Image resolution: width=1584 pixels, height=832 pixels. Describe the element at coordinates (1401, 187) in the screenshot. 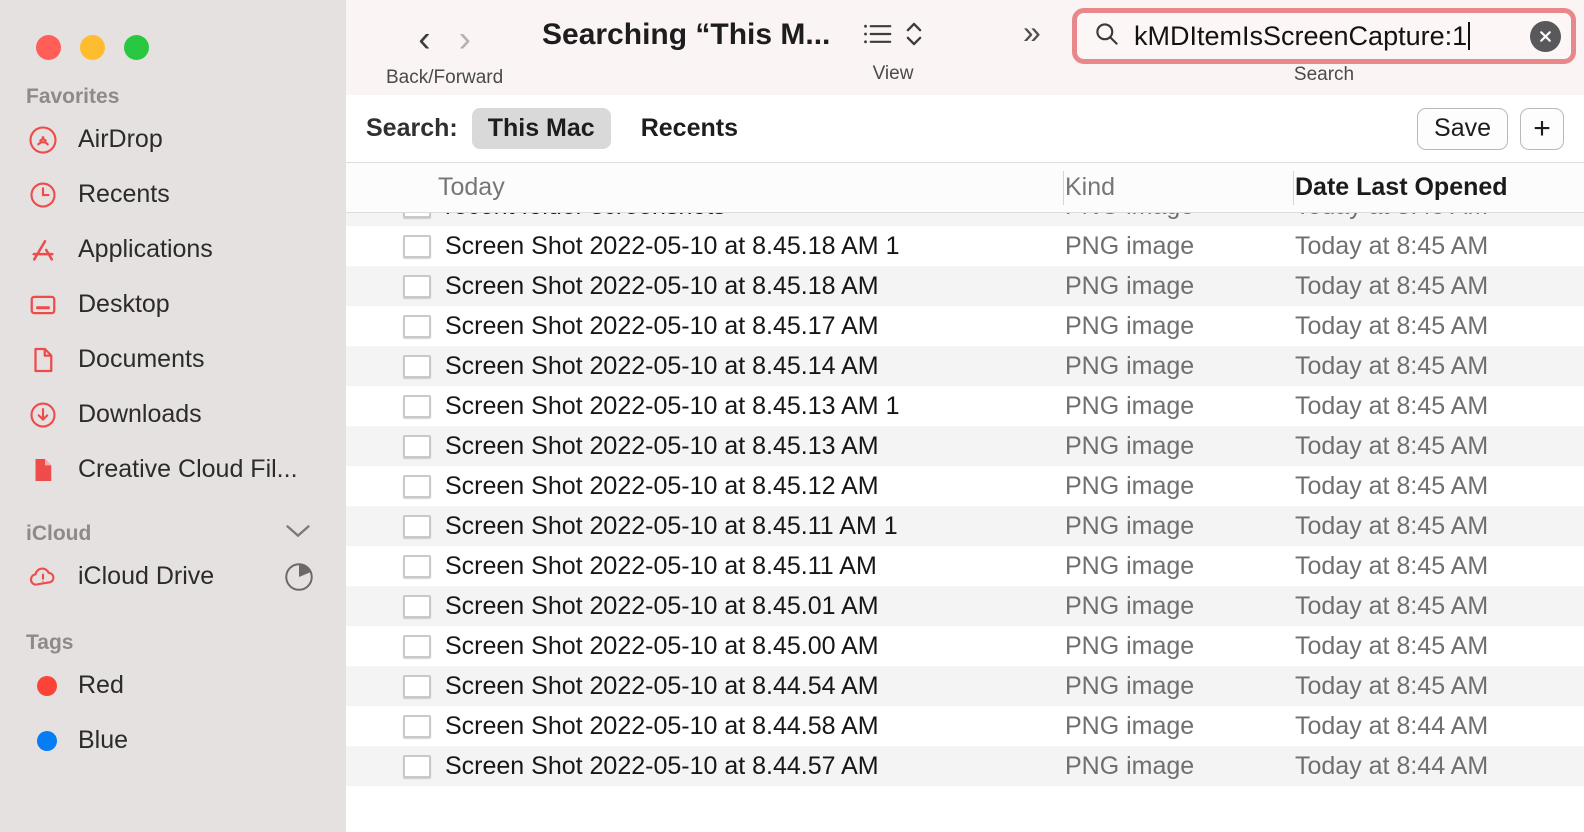

I see `column-header-date-last-opened: Date Last Opened` at that location.